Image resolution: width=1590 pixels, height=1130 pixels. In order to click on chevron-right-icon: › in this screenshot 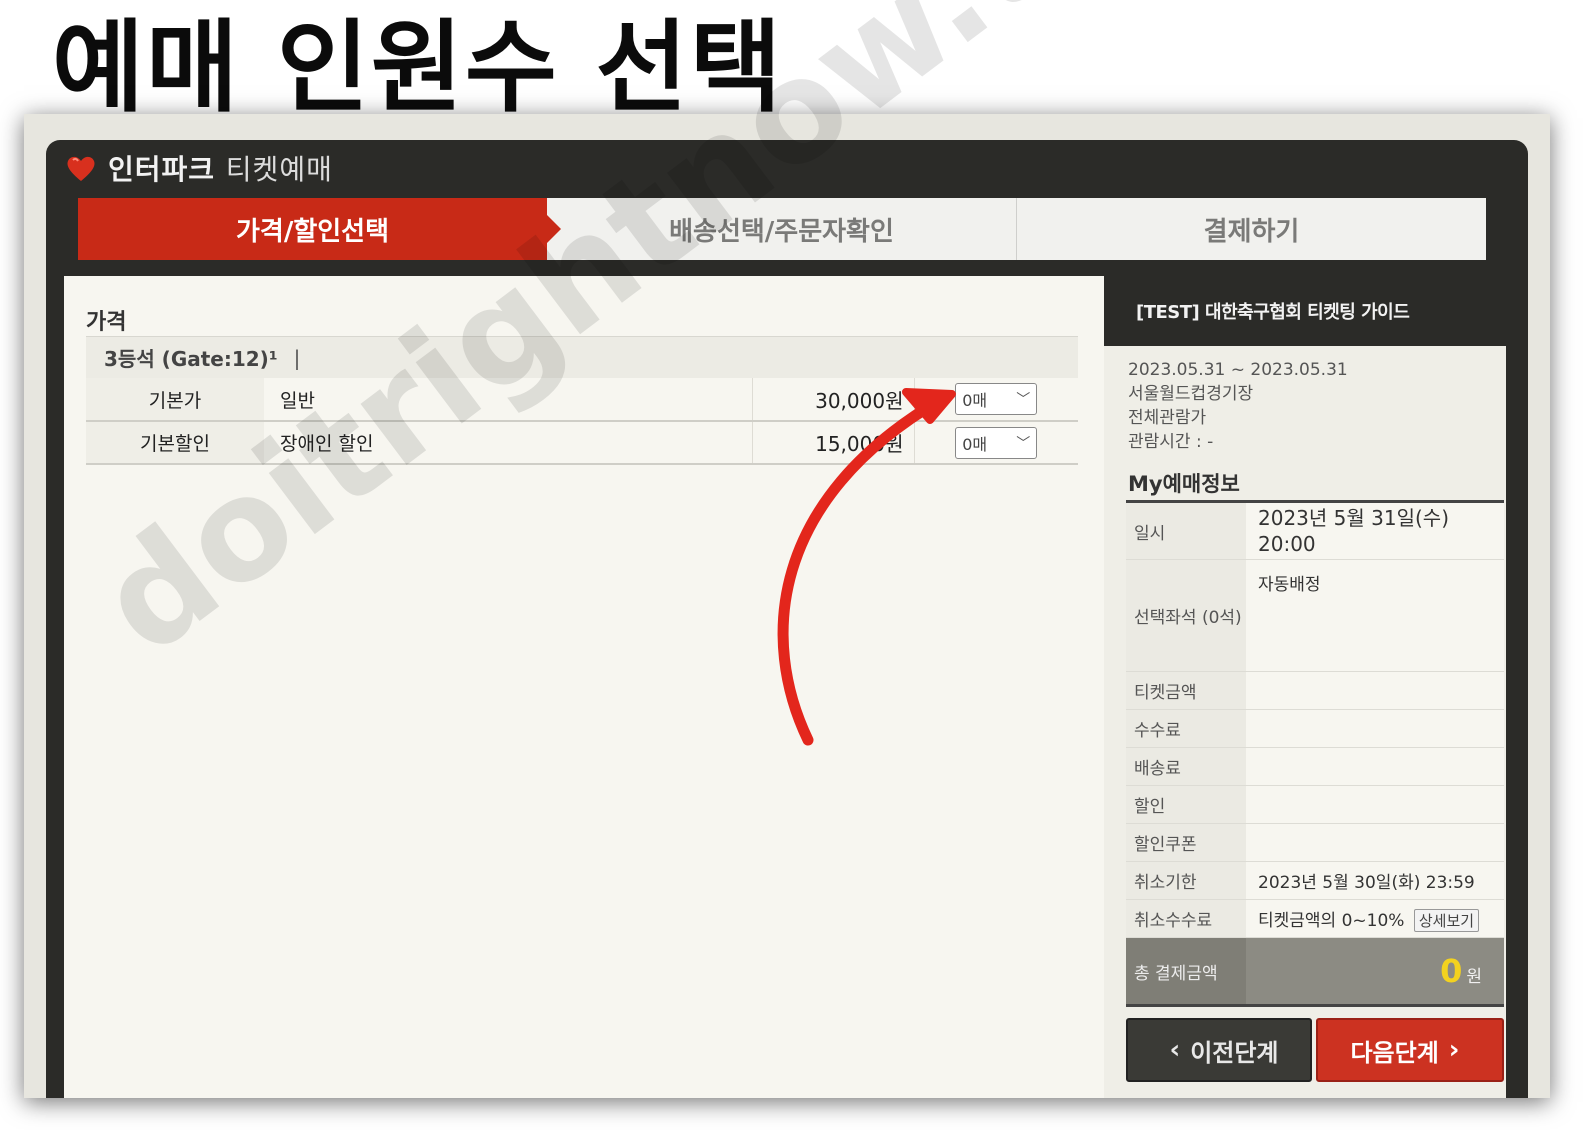, I will do `click(1454, 1050)`.